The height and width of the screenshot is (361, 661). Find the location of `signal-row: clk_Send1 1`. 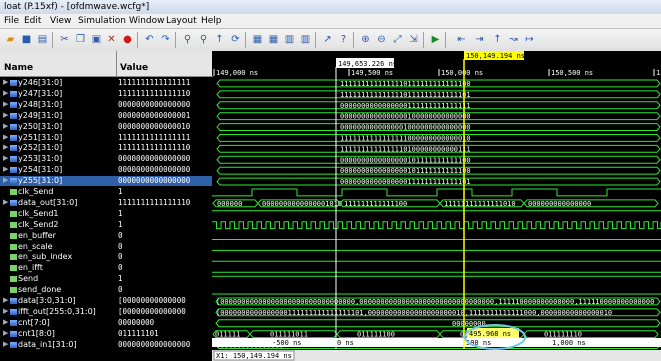

signal-row: clk_Send1 1 is located at coordinates (106, 214).